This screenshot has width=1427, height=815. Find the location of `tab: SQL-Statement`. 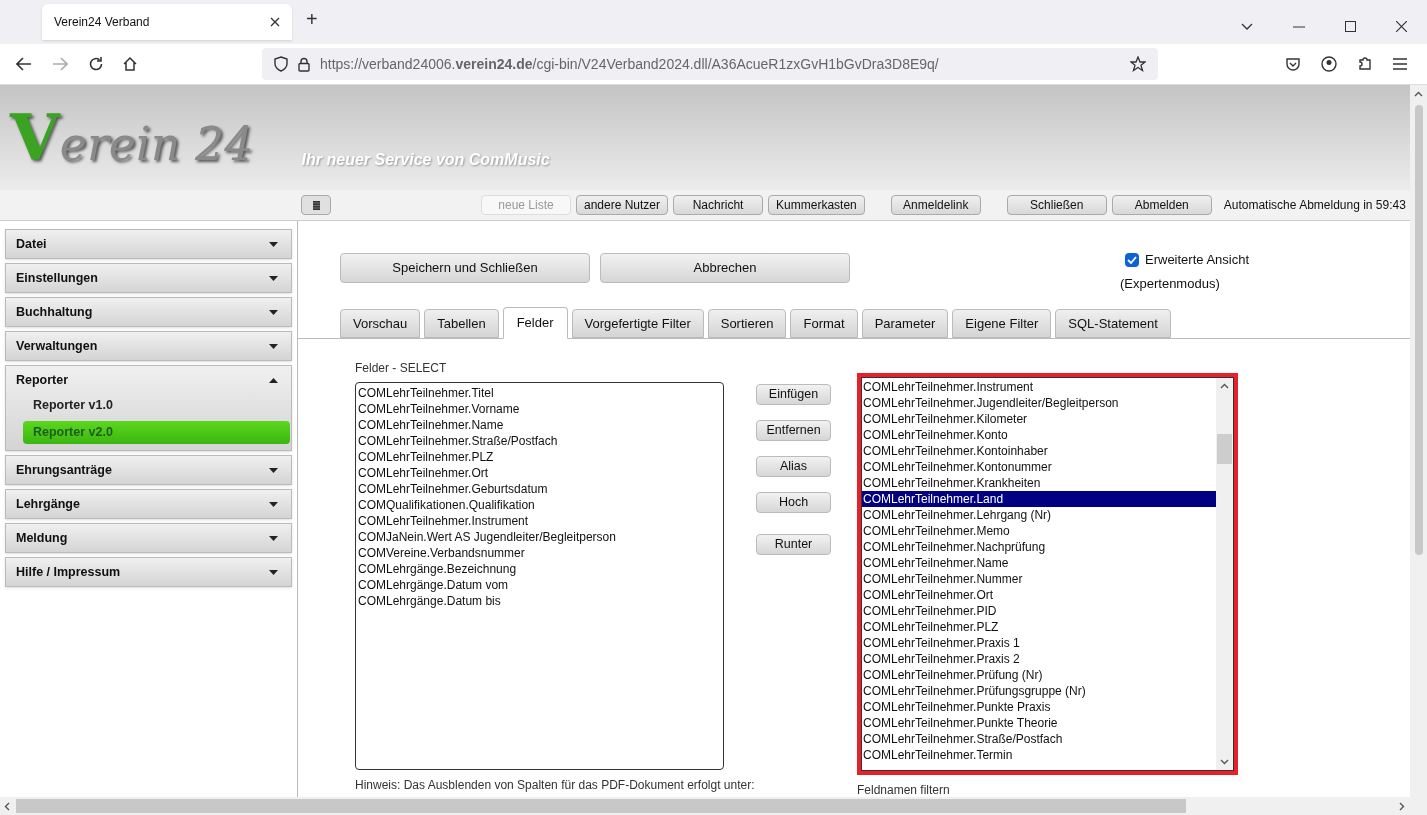

tab: SQL-Statement is located at coordinates (1113, 323).